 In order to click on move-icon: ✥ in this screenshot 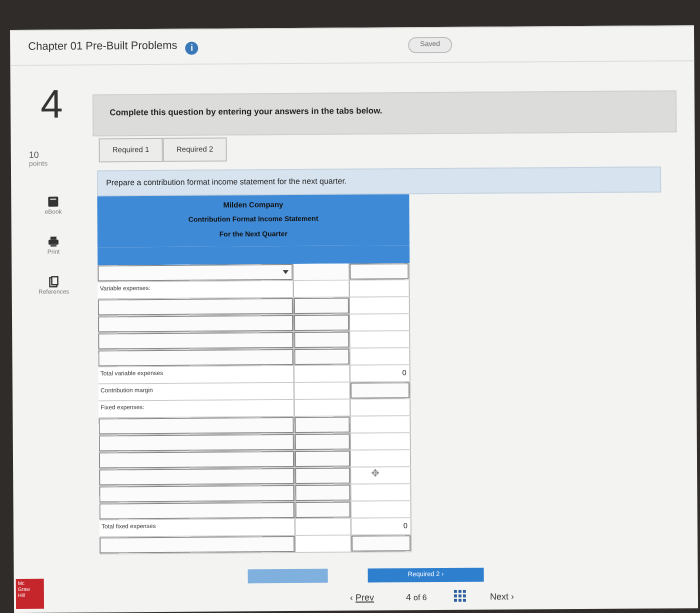, I will do `click(375, 474)`.